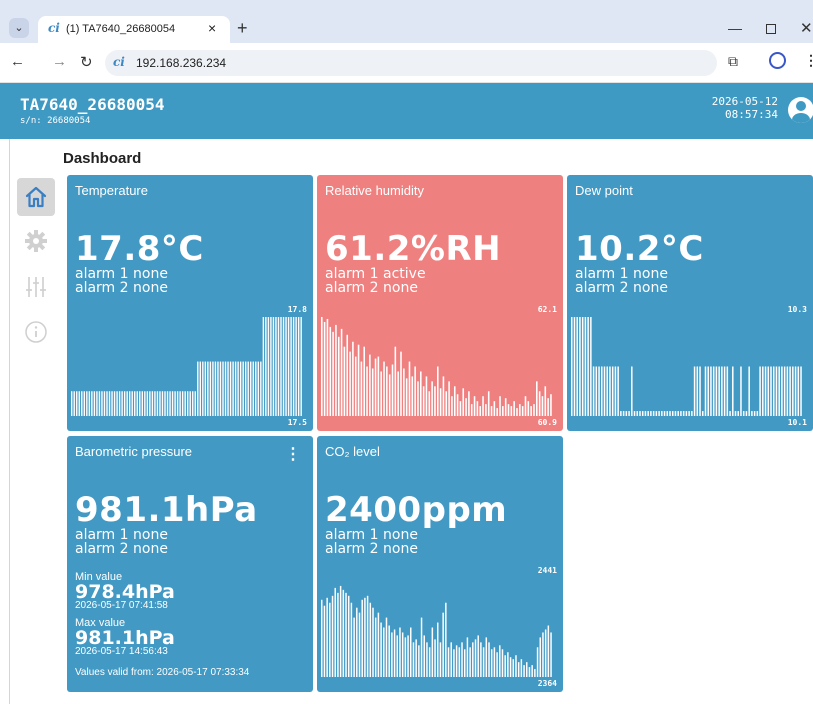  Describe the element at coordinates (181, 63) in the screenshot. I see `url-text: 192.168.236.234` at that location.